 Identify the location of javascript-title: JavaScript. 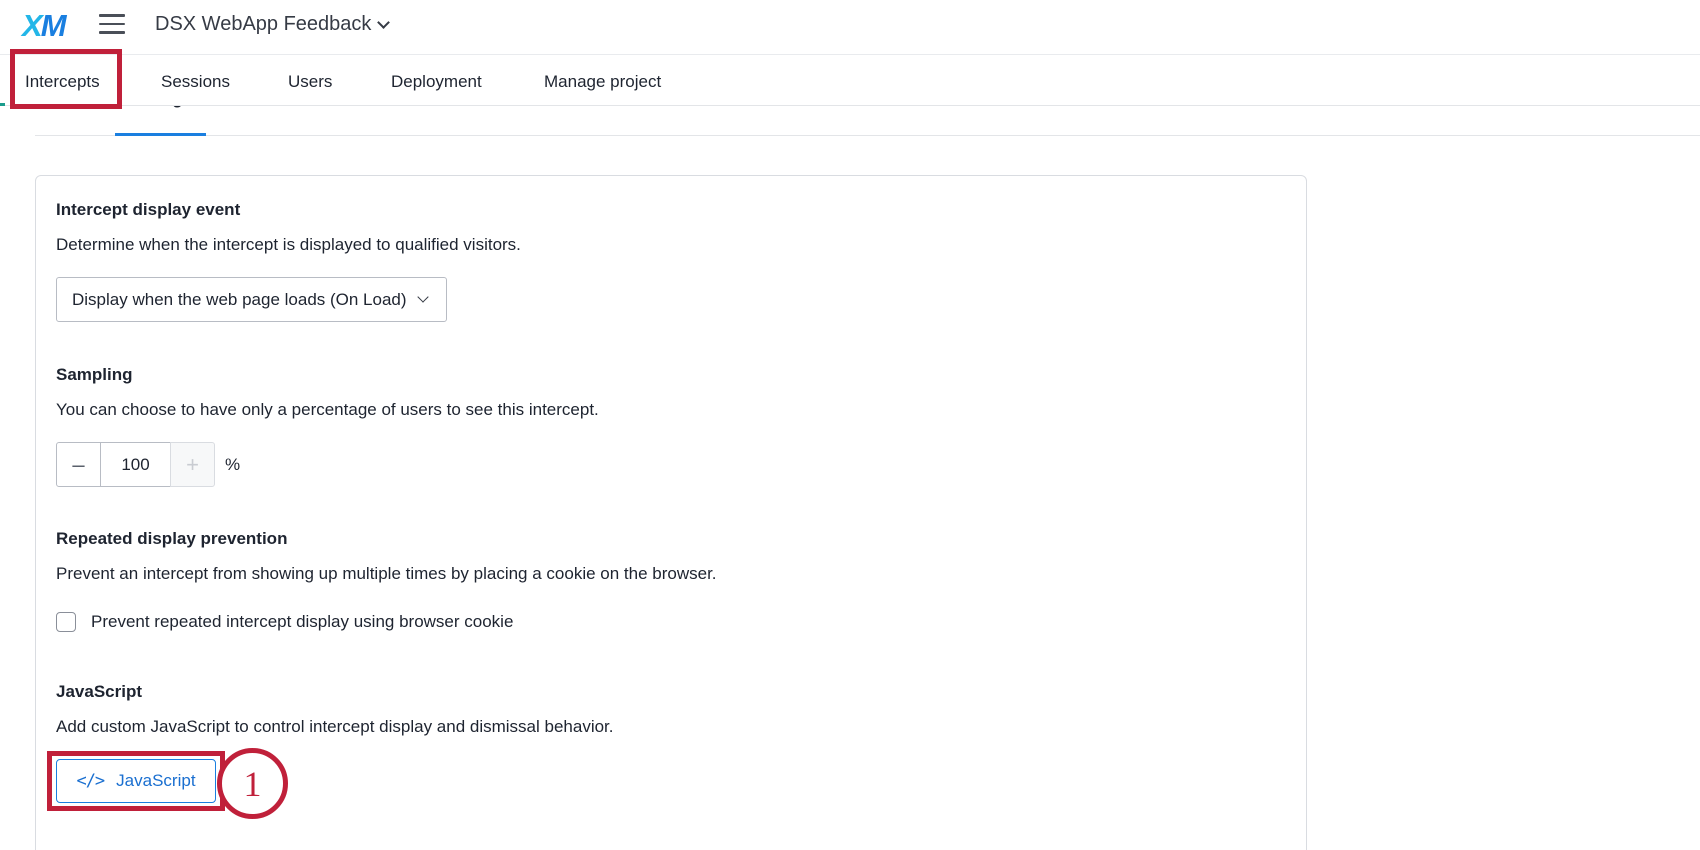
(99, 691).